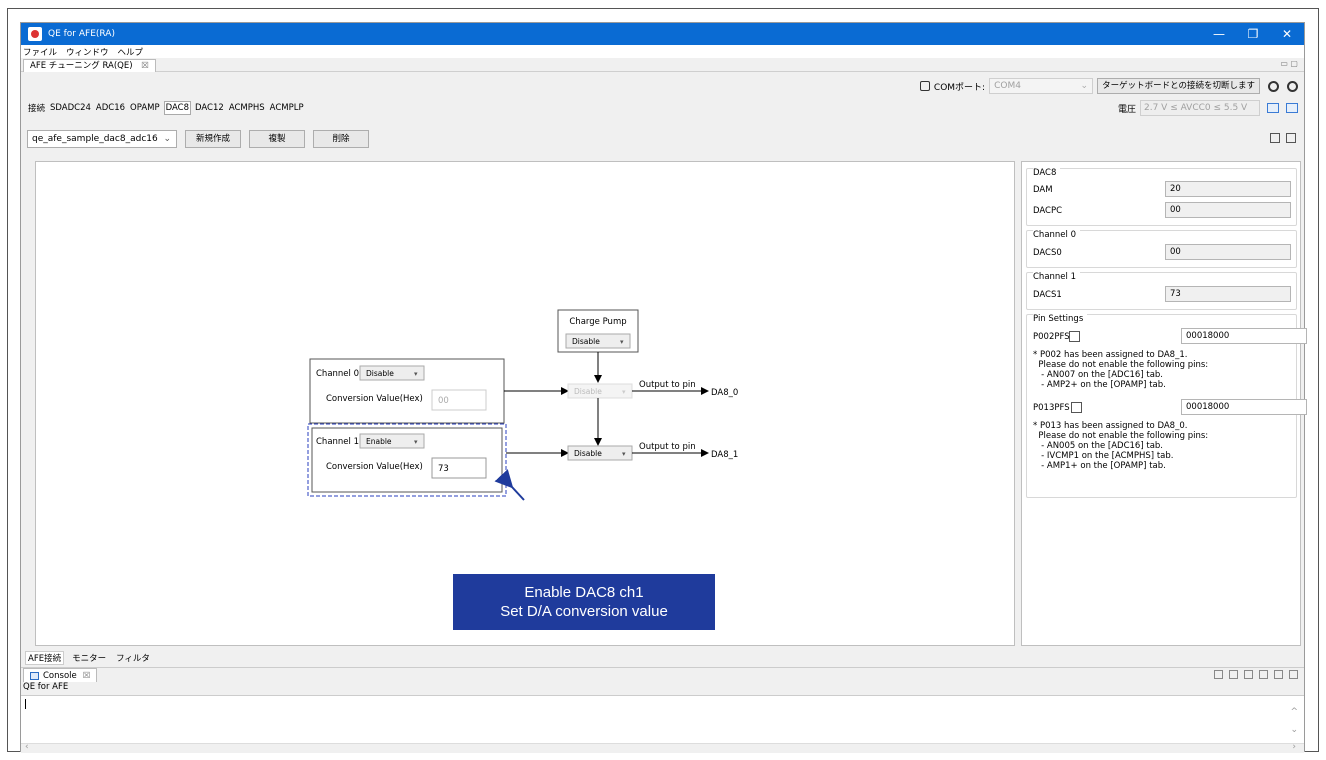  I want to click on dacs1-field: 73, so click(1228, 294).